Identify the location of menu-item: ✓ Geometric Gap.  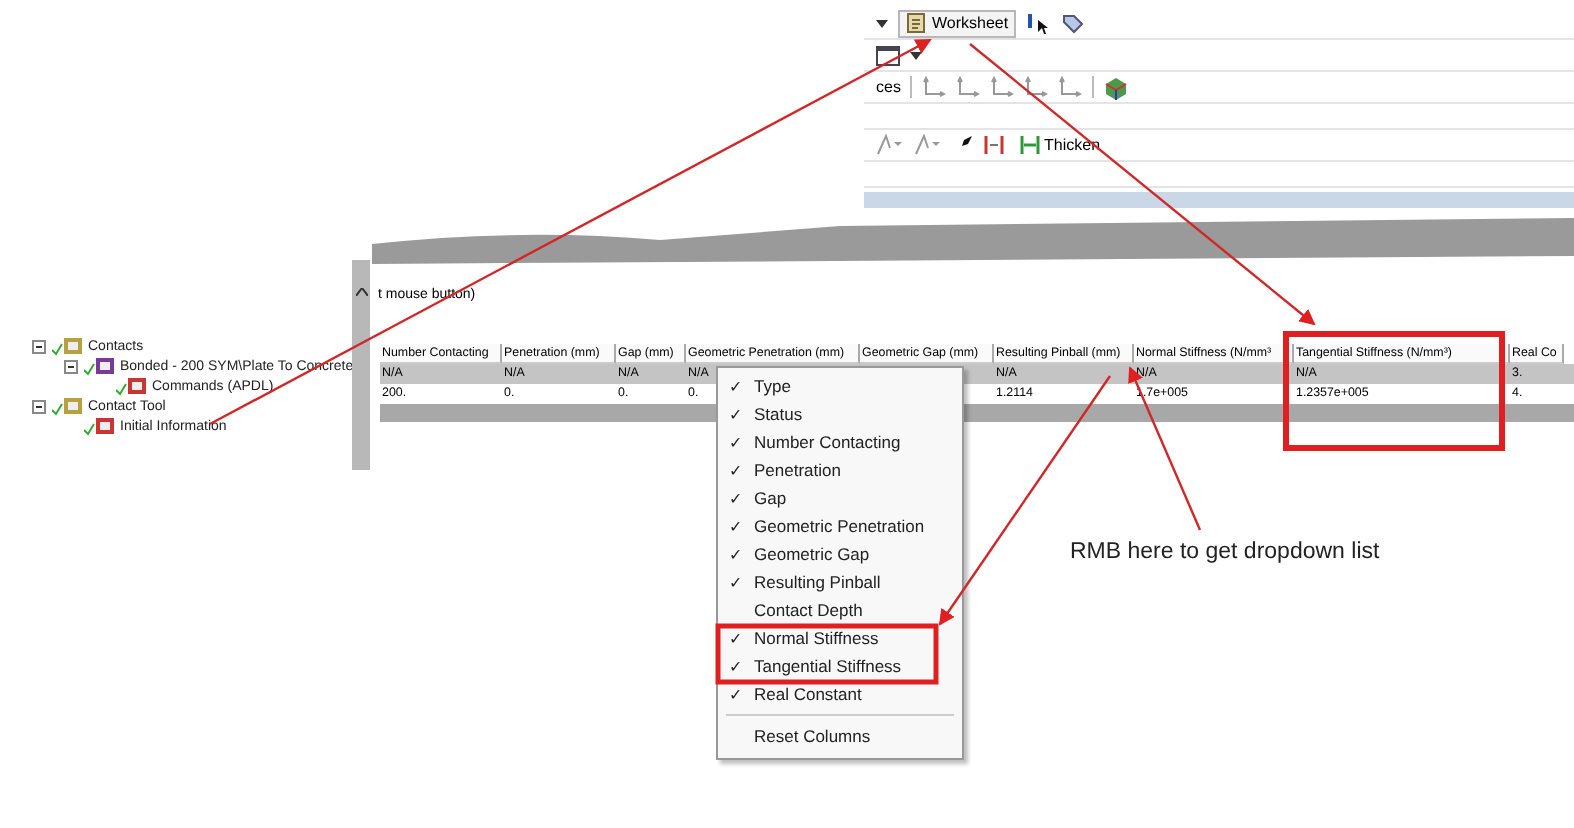
(840, 554).